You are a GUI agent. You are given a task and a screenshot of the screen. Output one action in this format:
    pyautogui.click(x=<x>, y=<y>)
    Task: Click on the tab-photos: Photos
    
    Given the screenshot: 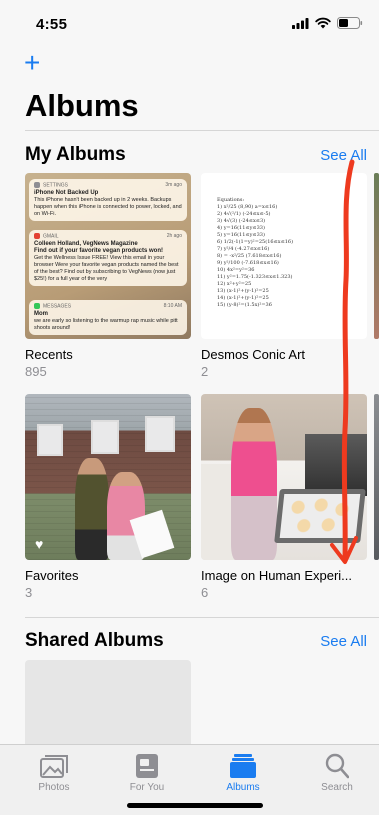 What is the action you would take?
    pyautogui.click(x=54, y=772)
    